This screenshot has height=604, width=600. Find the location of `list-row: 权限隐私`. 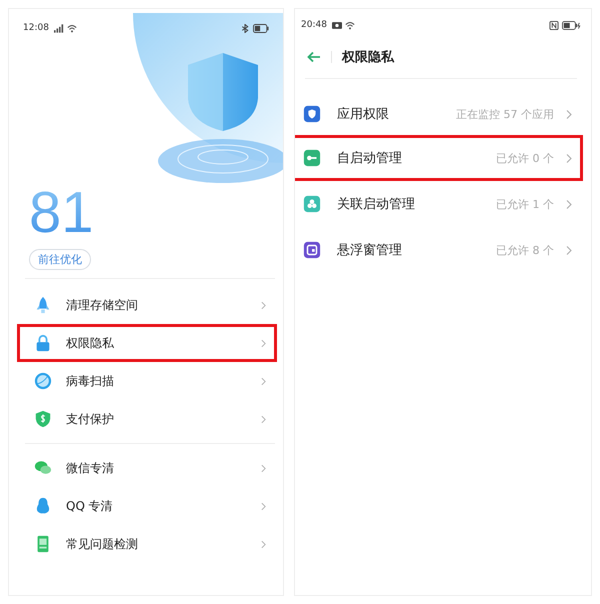

list-row: 权限隐私 is located at coordinates (147, 343).